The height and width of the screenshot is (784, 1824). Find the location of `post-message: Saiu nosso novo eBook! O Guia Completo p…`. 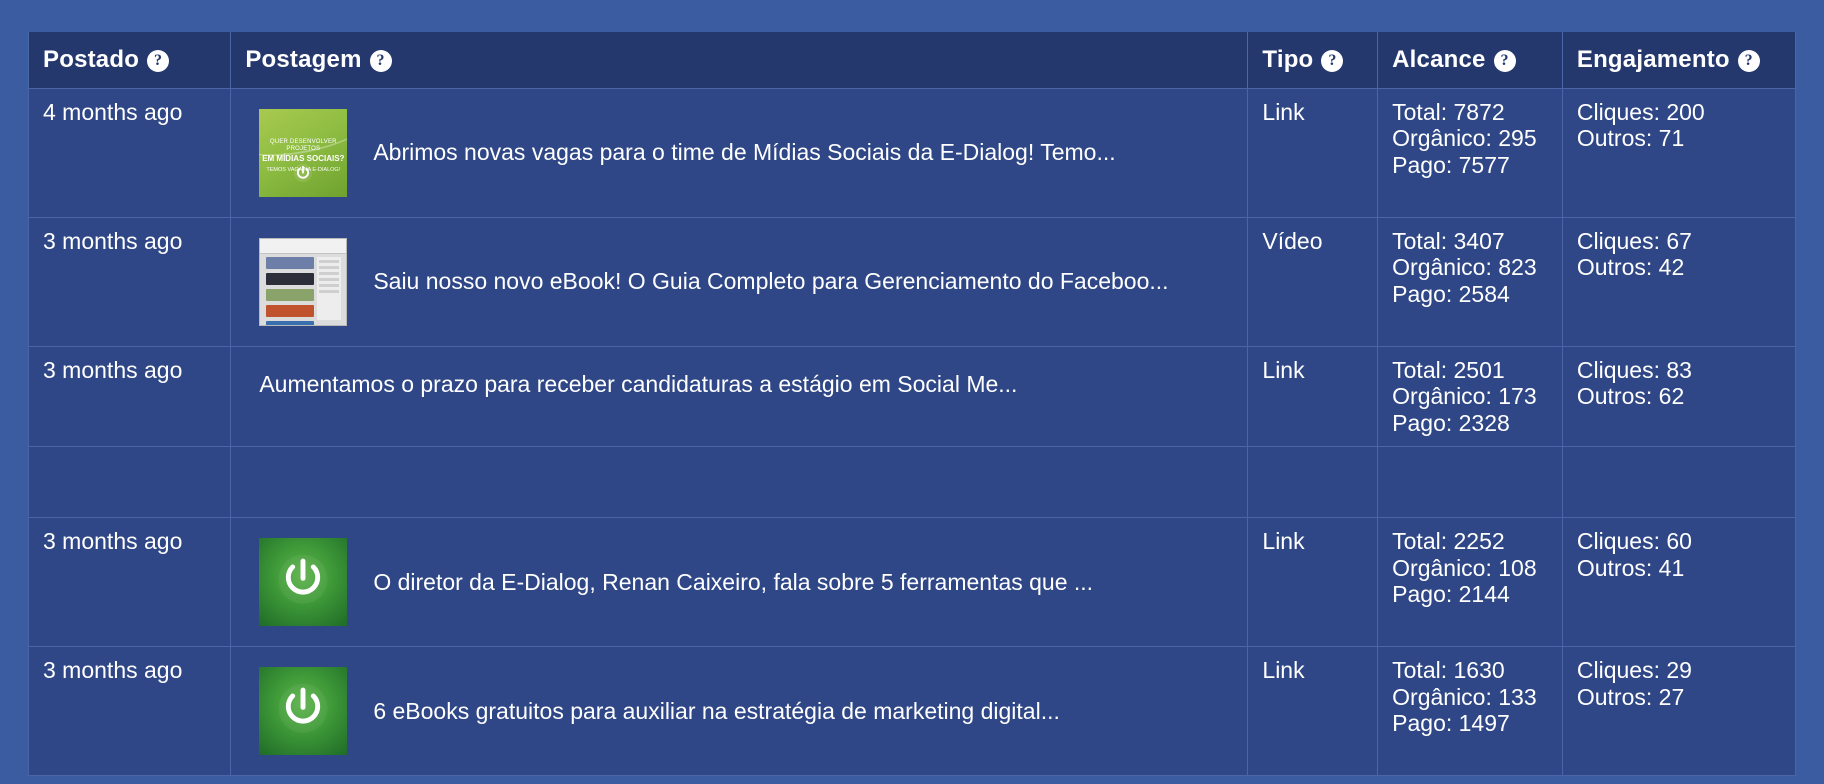

post-message: Saiu nosso novo eBook! O Guia Completo p… is located at coordinates (770, 282).